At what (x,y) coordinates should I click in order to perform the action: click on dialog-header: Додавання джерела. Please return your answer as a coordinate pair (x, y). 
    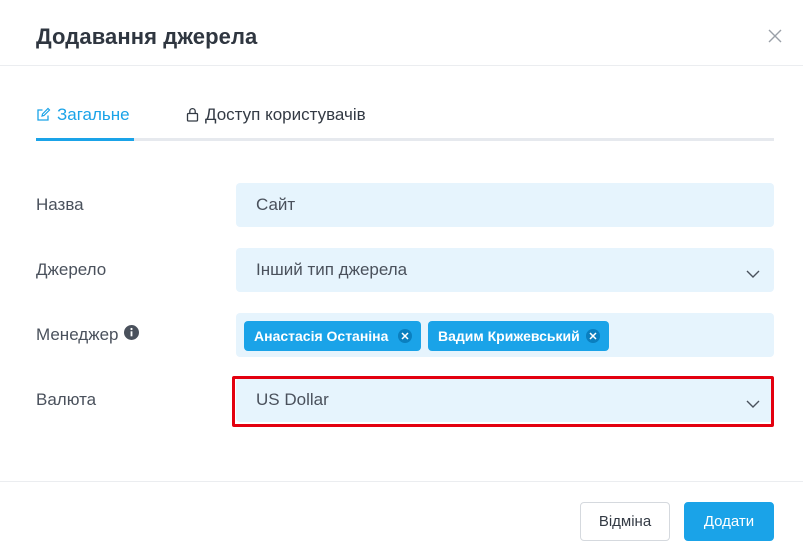
    Looking at the image, I should click on (401, 33).